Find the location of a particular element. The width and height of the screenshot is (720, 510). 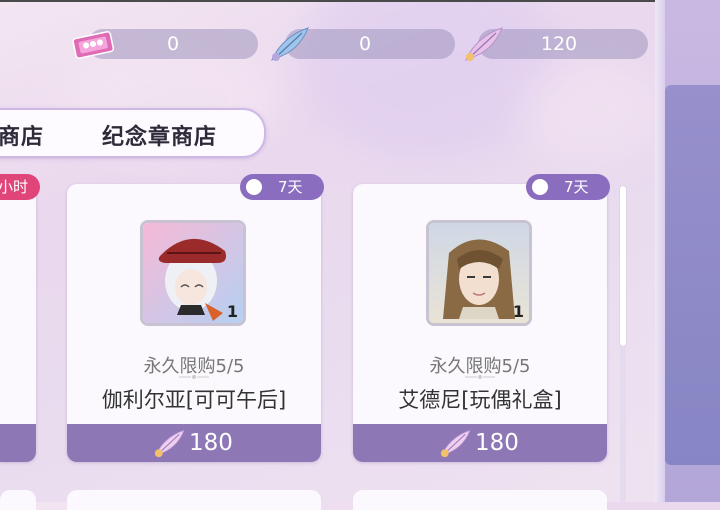

scrollbar is located at coordinates (623, 344).